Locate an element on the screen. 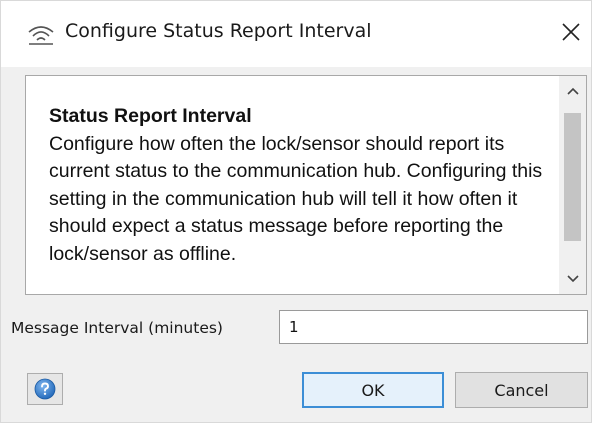 The height and width of the screenshot is (423, 592). chevron-up-icon is located at coordinates (572, 91).